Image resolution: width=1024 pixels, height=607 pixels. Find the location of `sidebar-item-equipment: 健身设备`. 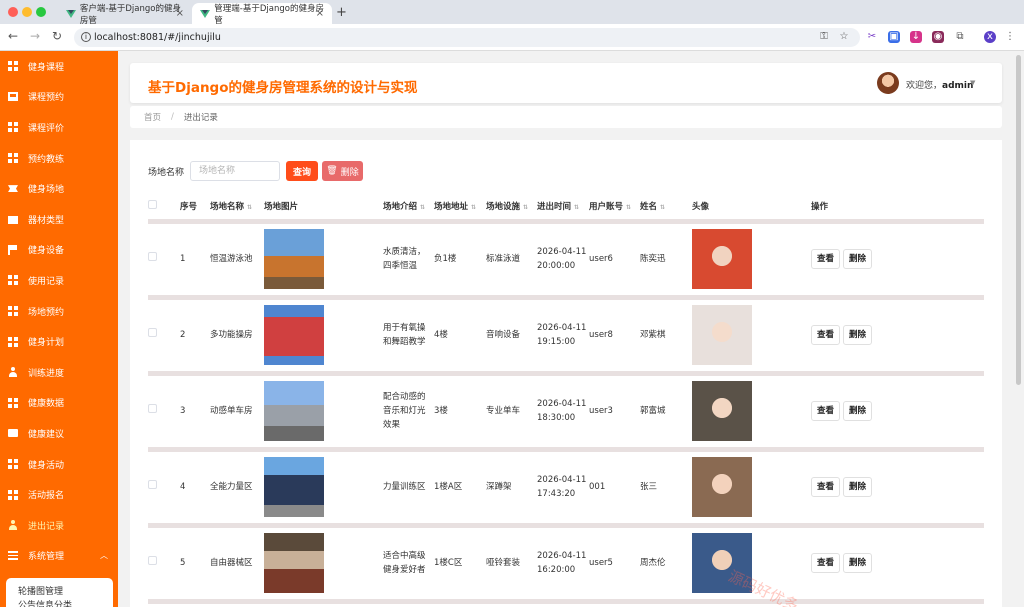

sidebar-item-equipment: 健身设备 is located at coordinates (59, 250).